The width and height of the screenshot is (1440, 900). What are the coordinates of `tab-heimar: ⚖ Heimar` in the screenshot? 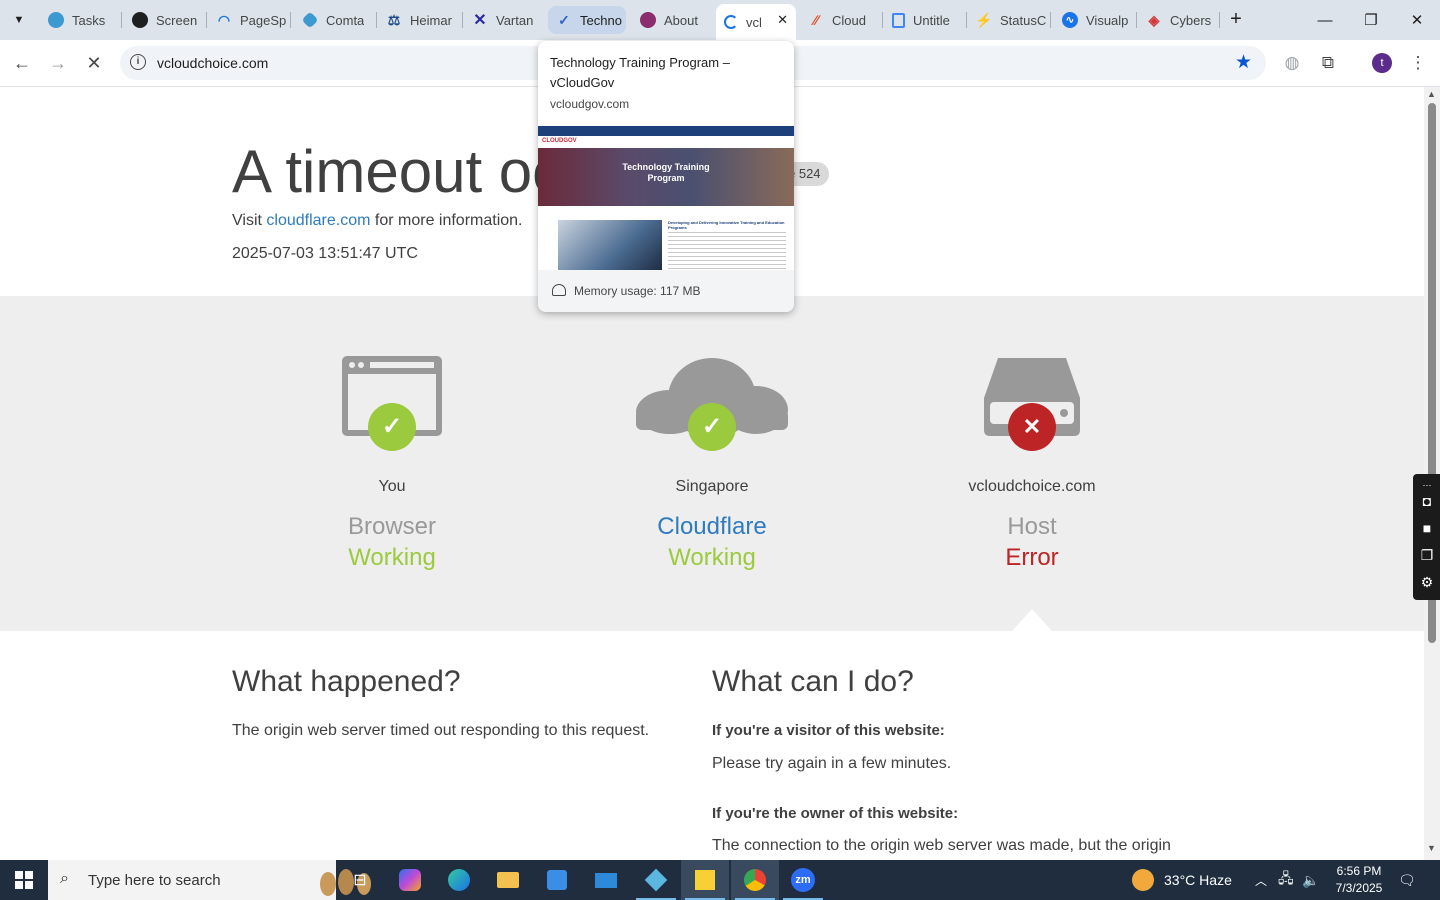 It's located at (418, 20).